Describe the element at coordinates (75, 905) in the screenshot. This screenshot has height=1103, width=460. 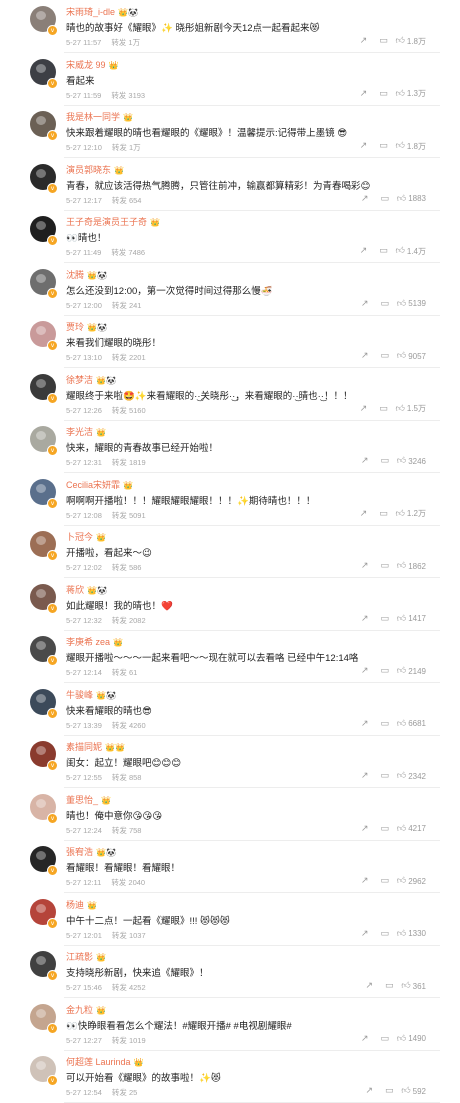
I see `user-name: 杨迪` at that location.